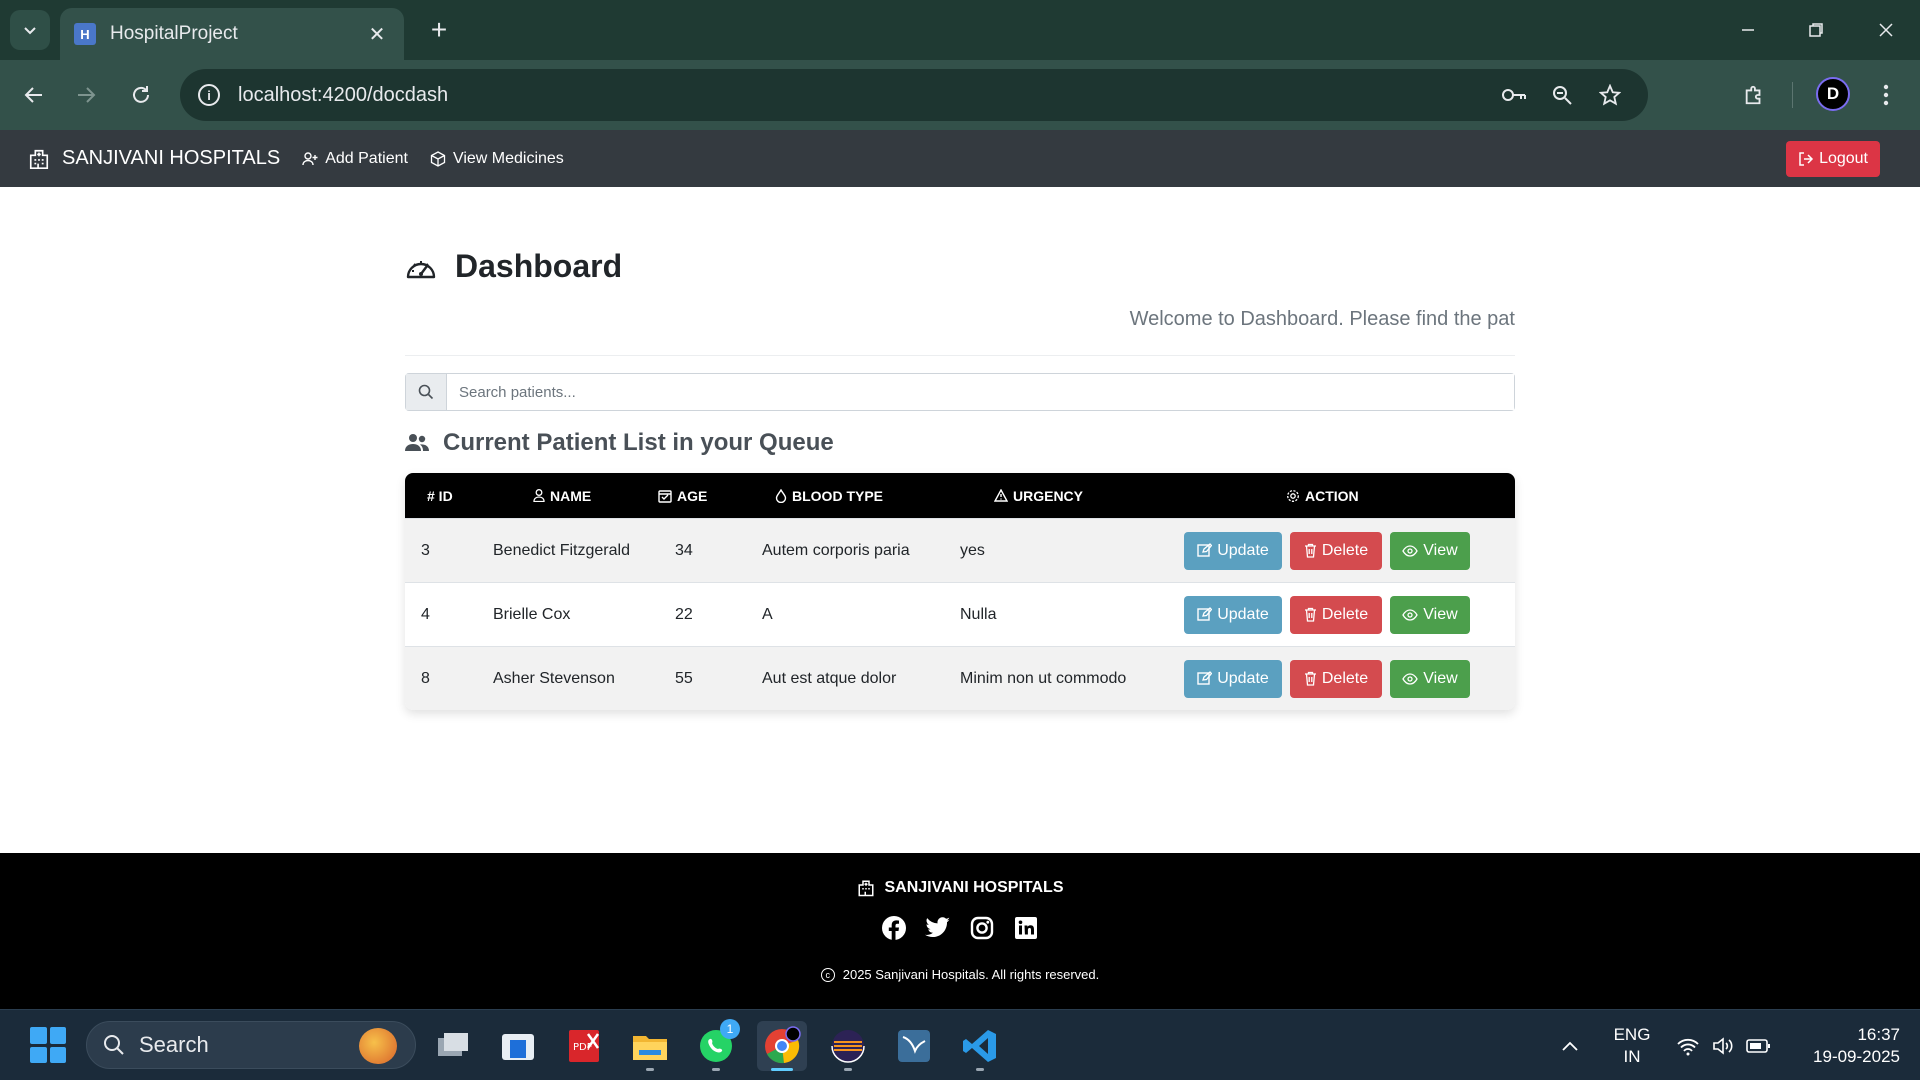 The image size is (1920, 1080). I want to click on browser-menu-button, so click(1886, 95).